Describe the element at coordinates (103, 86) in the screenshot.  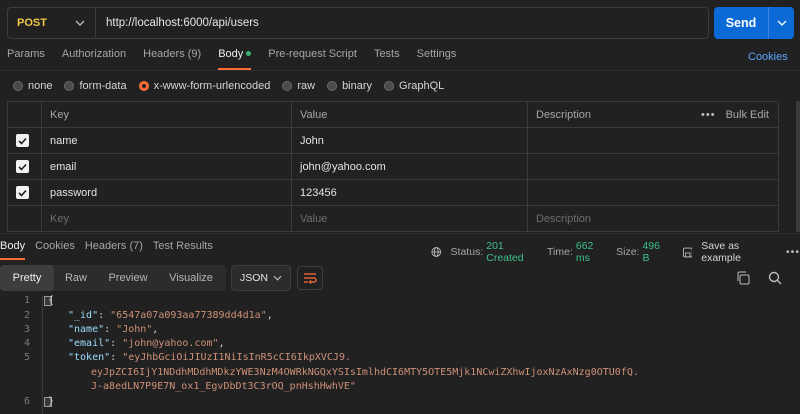
I see `radio-form-data-label: form-data` at that location.